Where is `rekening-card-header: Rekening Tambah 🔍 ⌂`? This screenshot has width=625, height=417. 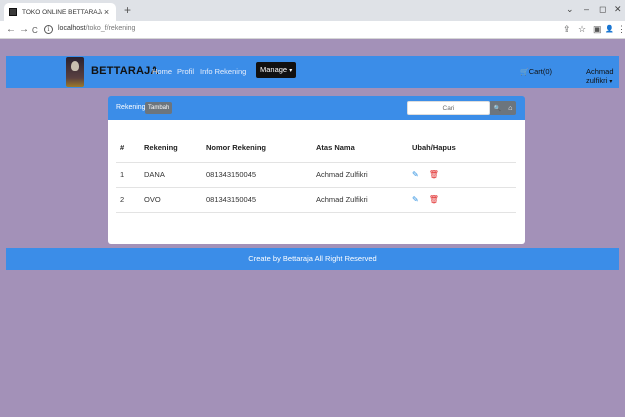
rekening-card-header: Rekening Tambah 🔍 ⌂ is located at coordinates (316, 108).